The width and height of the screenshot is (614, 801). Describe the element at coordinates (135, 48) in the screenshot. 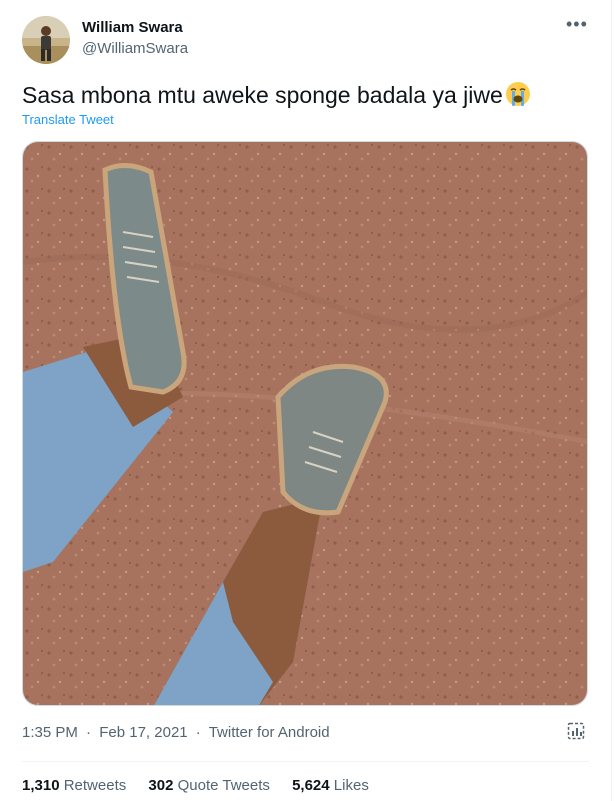

I see `author-handle: @WilliamSwara` at that location.